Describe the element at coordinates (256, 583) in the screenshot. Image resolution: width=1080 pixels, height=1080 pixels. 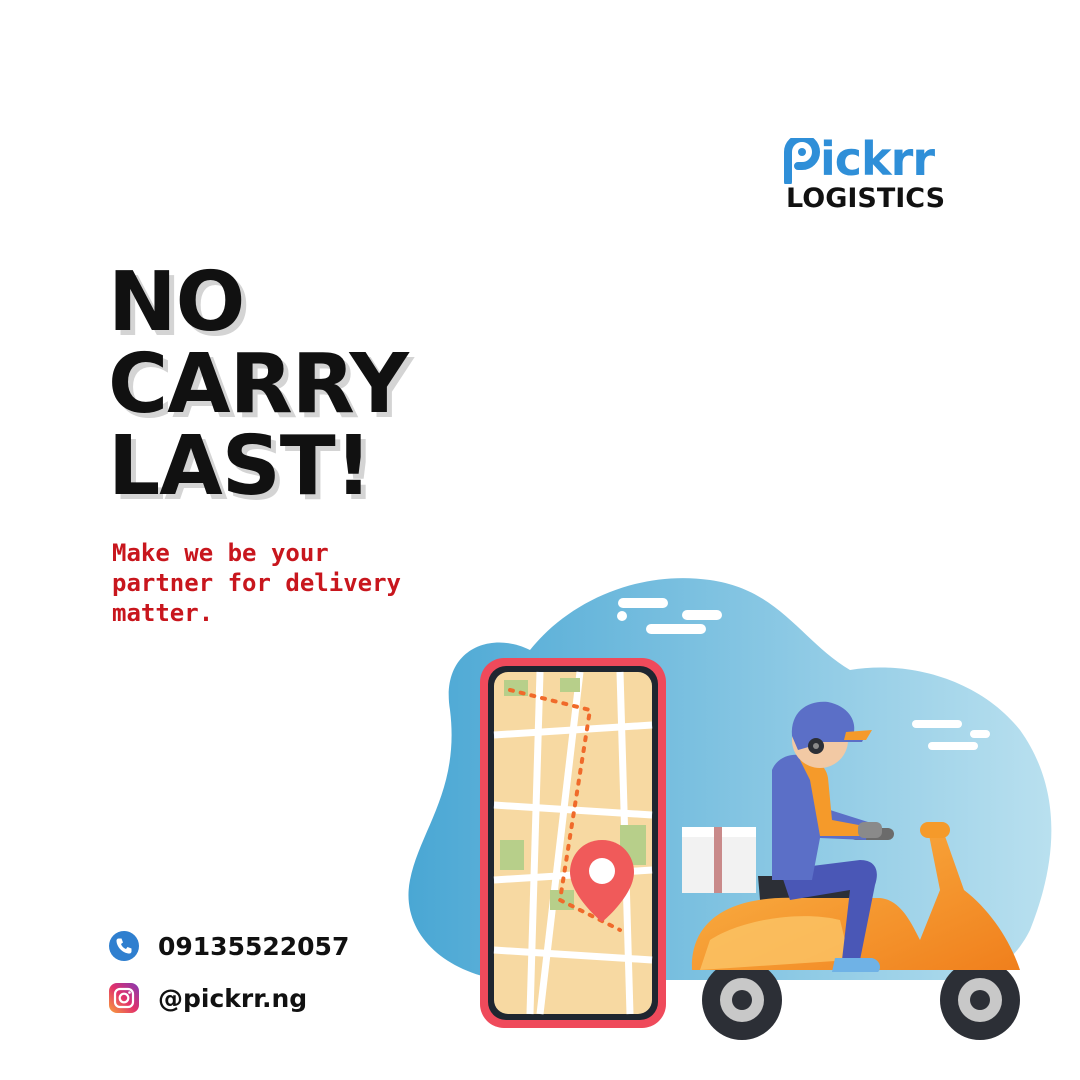
I see `tagline-line-2: partner for delivery` at that location.